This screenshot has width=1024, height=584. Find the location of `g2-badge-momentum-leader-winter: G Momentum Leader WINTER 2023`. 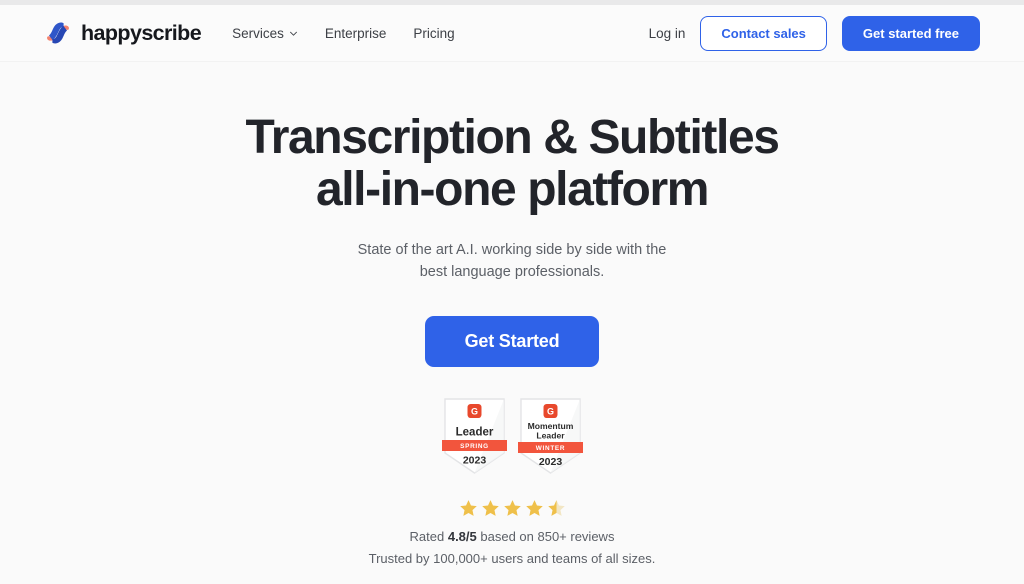

g2-badge-momentum-leader-winter: G Momentum Leader WINTER 2023 is located at coordinates (550, 436).